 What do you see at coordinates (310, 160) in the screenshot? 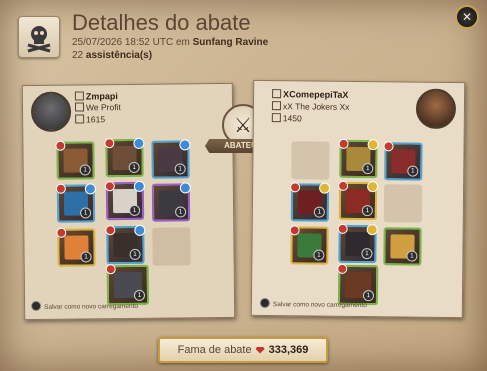
I see `equipment-slot-bag-empty` at bounding box center [310, 160].